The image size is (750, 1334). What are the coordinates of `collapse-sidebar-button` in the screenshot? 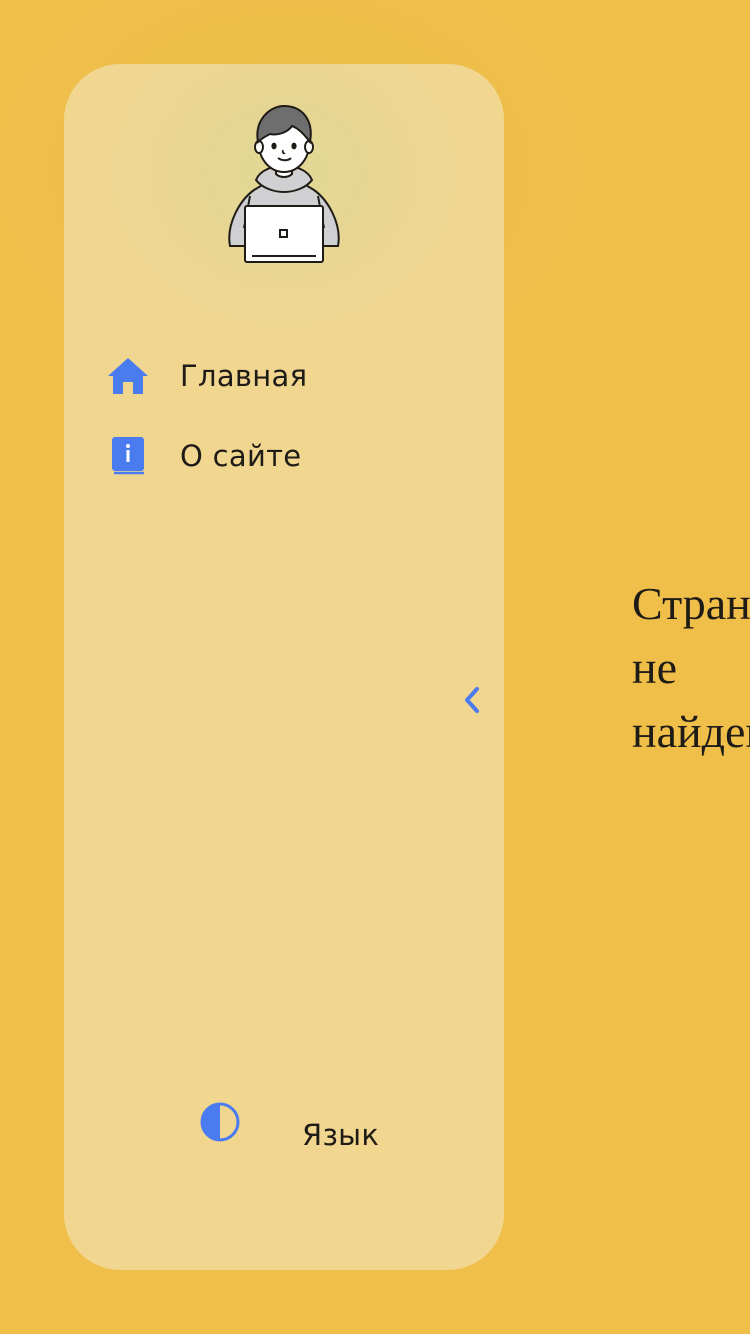 It's located at (472, 700).